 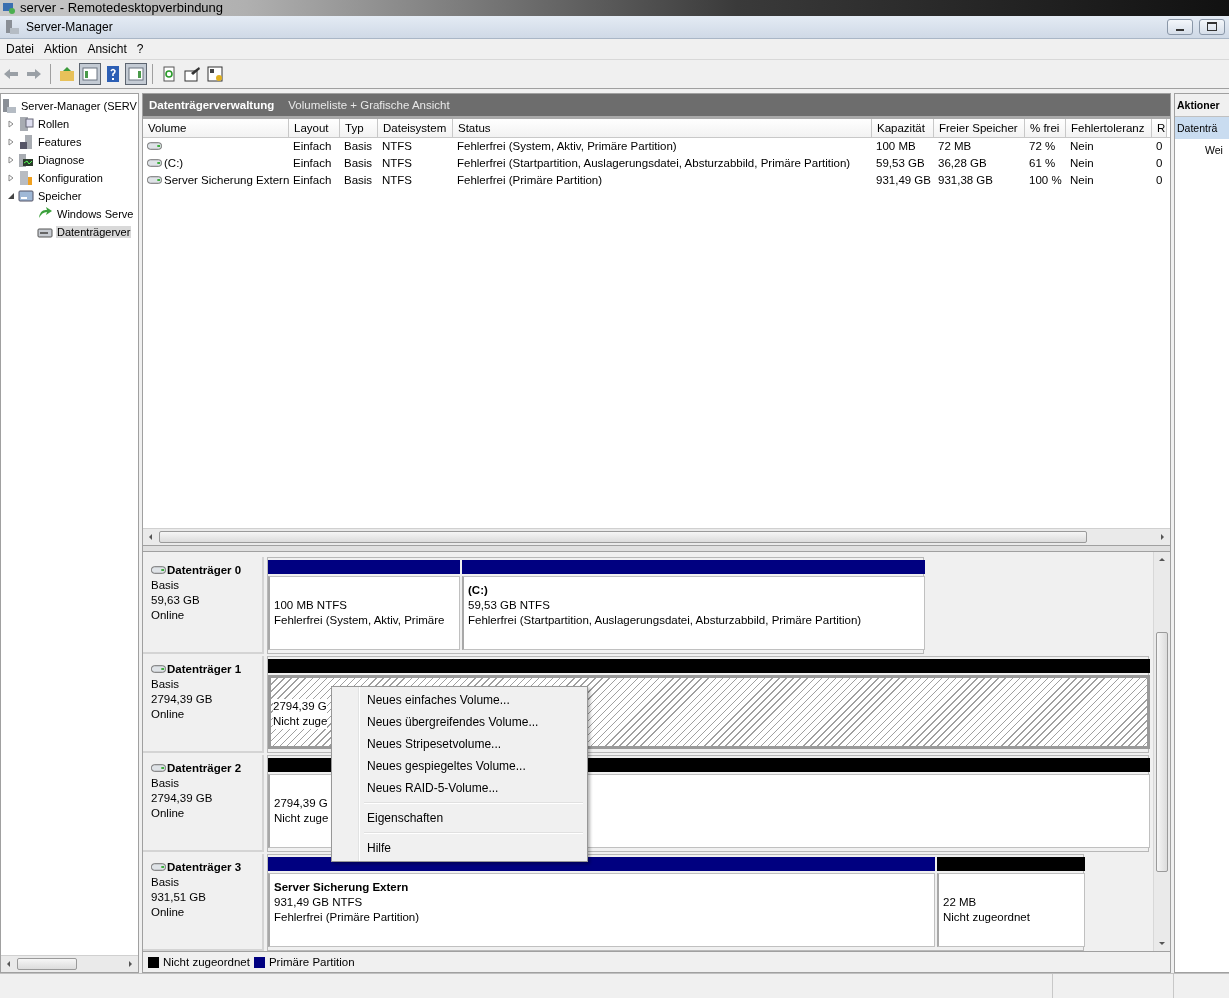 I want to click on partition-block: 22 MB Nicht zugeordnet, so click(x=1011, y=909).